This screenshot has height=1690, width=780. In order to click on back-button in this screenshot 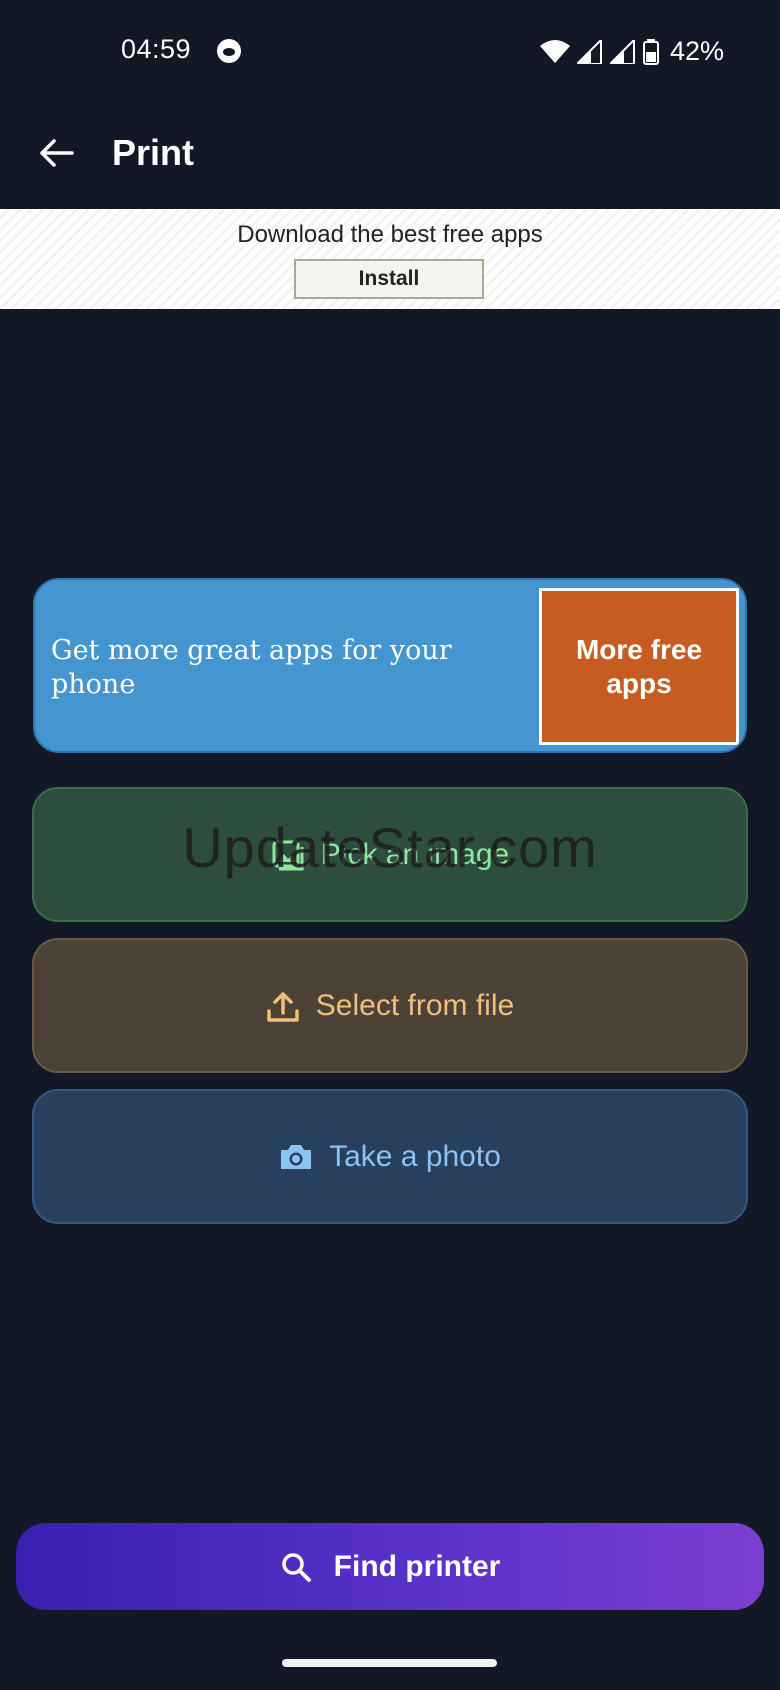, I will do `click(57, 153)`.